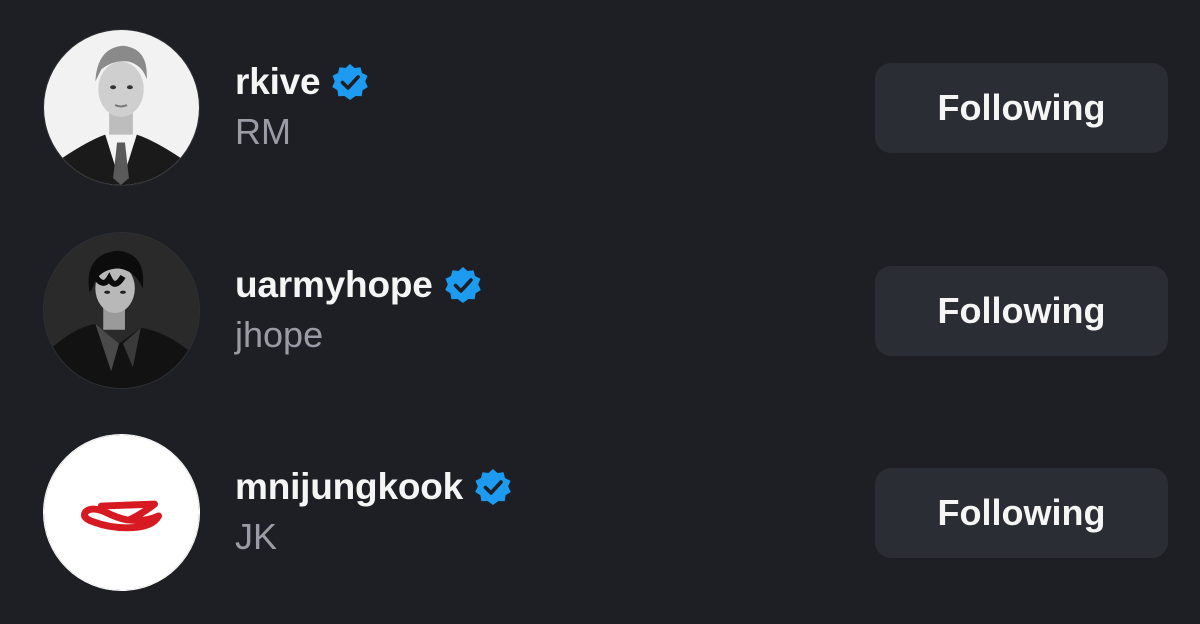  I want to click on account-text: rkive RM, so click(302, 106).